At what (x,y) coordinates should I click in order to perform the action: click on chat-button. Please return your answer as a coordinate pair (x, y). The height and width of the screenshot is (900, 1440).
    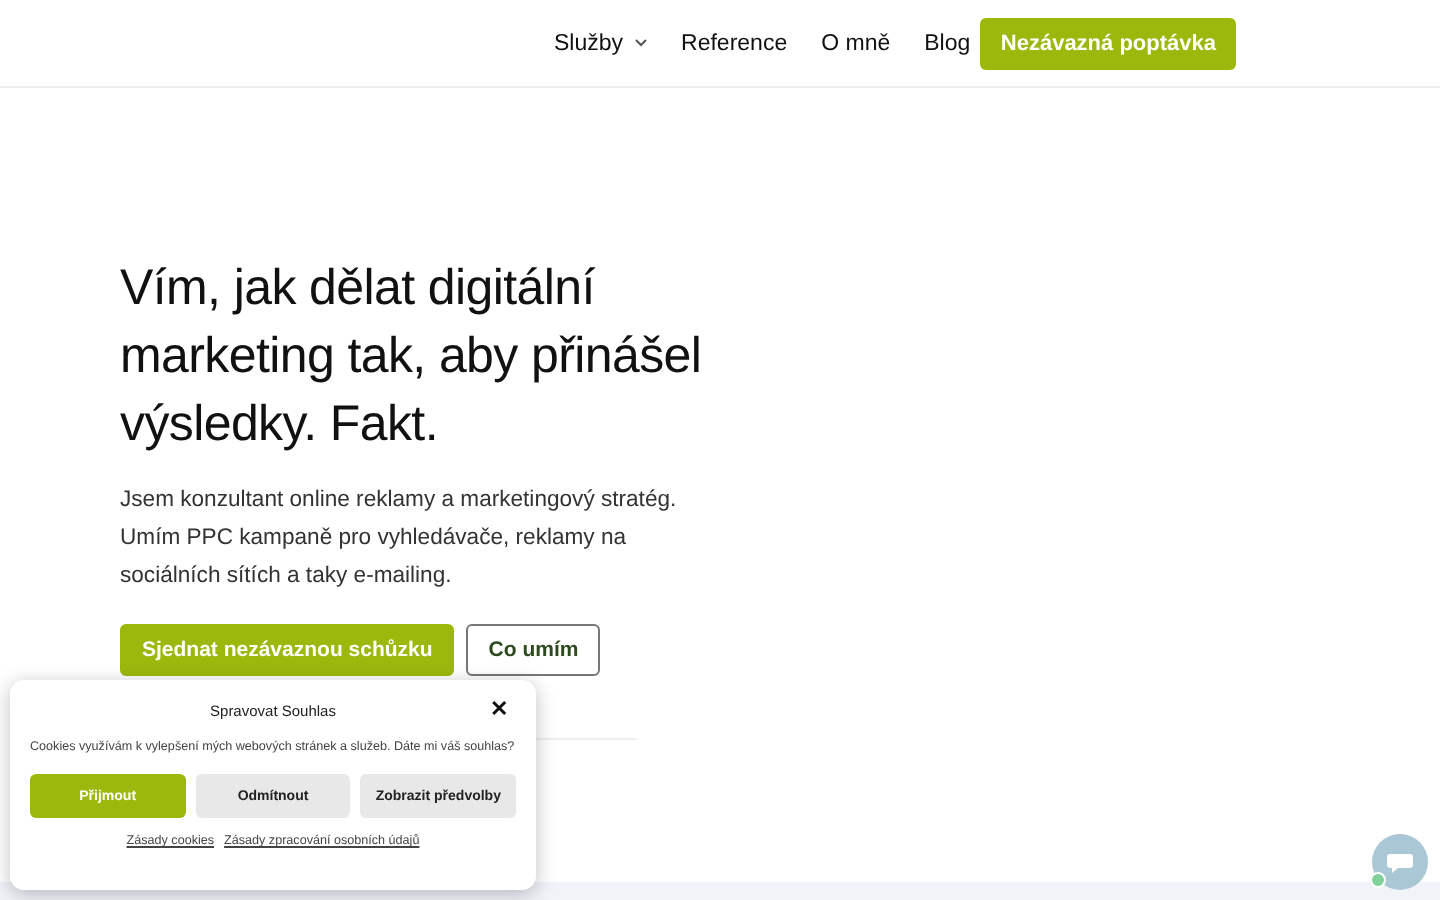
    Looking at the image, I should click on (1400, 862).